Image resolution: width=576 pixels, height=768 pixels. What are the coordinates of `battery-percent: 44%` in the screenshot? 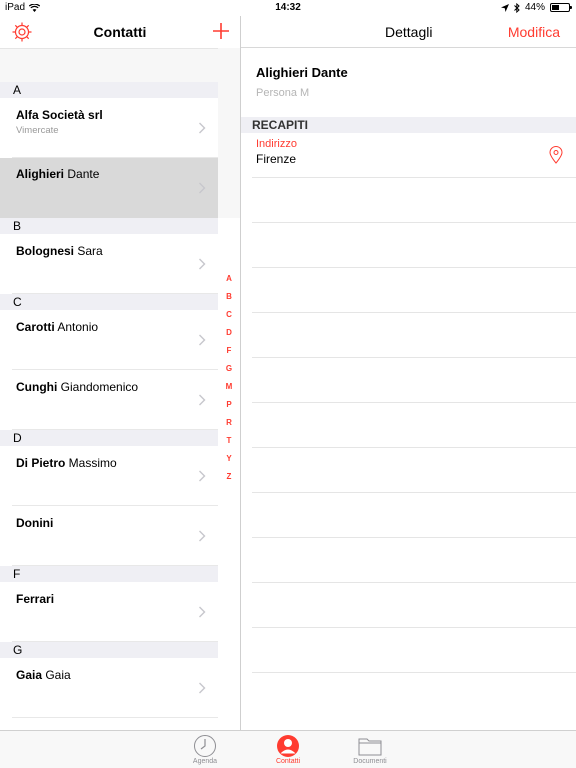 It's located at (534, 7).